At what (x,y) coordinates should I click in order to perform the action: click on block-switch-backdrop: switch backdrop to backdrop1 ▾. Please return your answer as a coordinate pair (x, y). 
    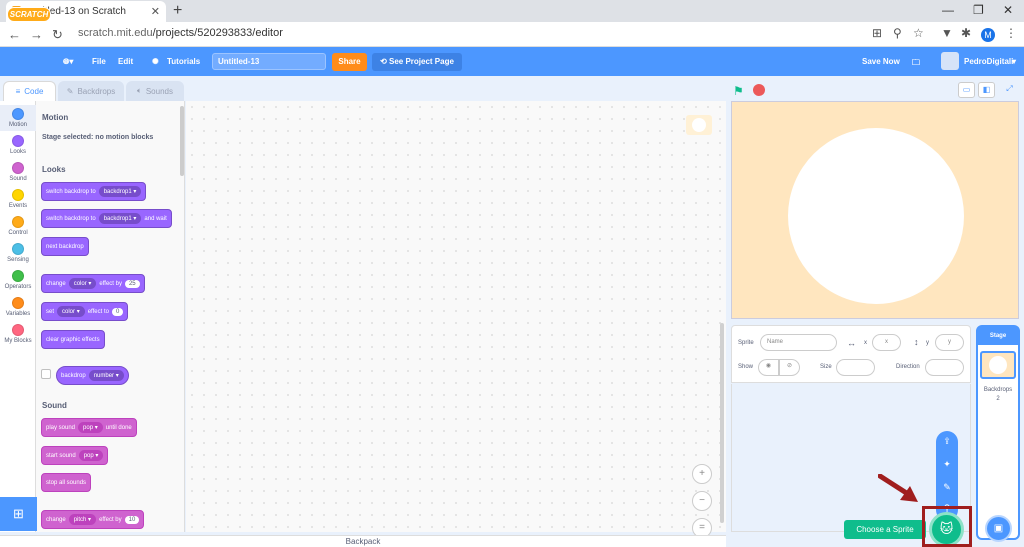
    Looking at the image, I should click on (94, 191).